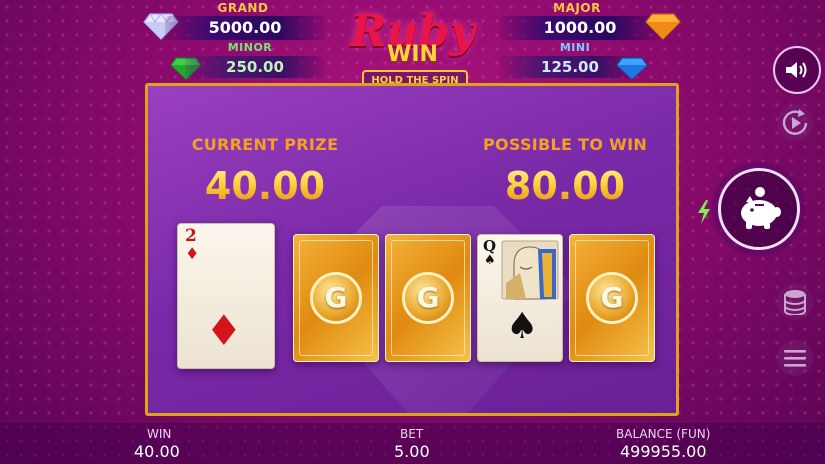 The image size is (825, 464). I want to click on blue-sapphire-icon, so click(632, 68).